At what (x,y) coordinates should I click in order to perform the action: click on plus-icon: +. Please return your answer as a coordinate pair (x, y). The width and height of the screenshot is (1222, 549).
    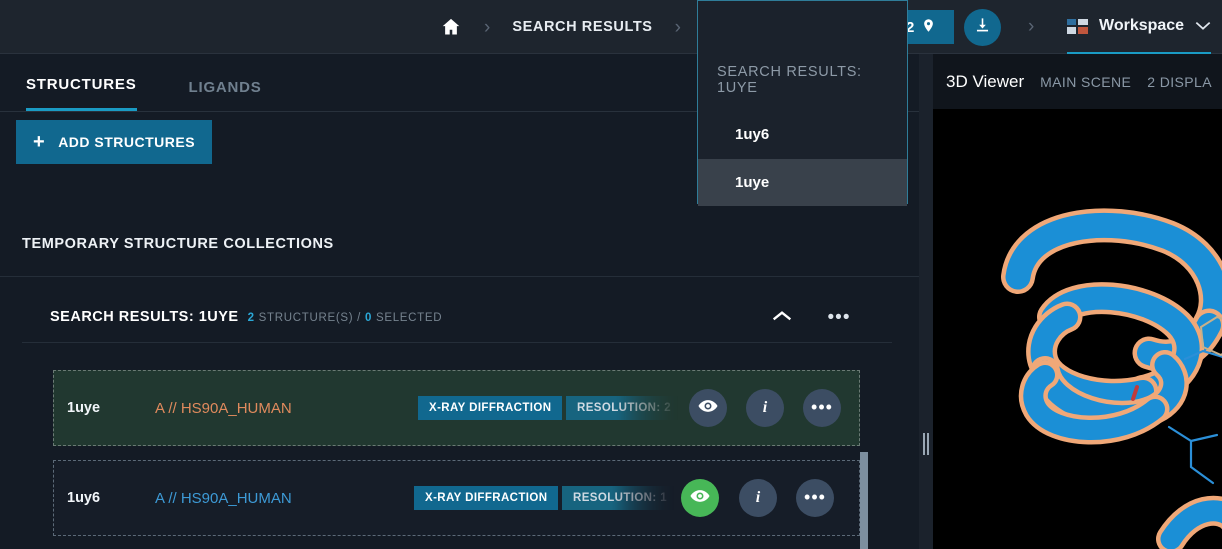
    Looking at the image, I should click on (39, 142).